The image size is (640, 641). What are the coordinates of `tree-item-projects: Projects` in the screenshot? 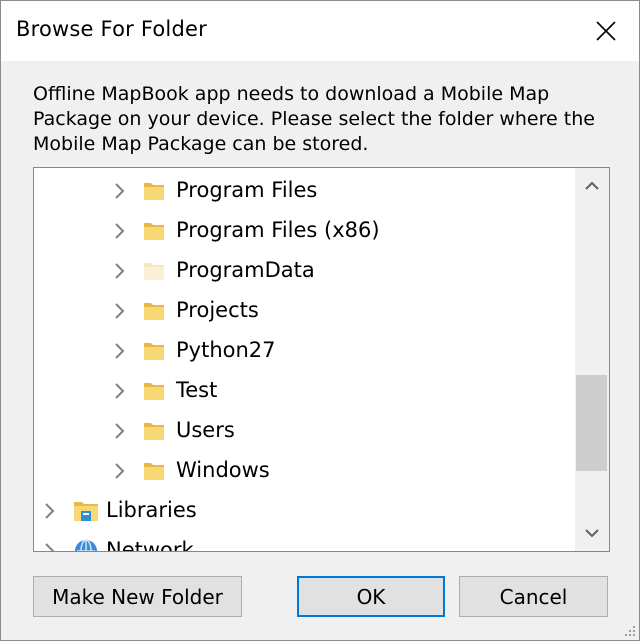 It's located at (304, 311).